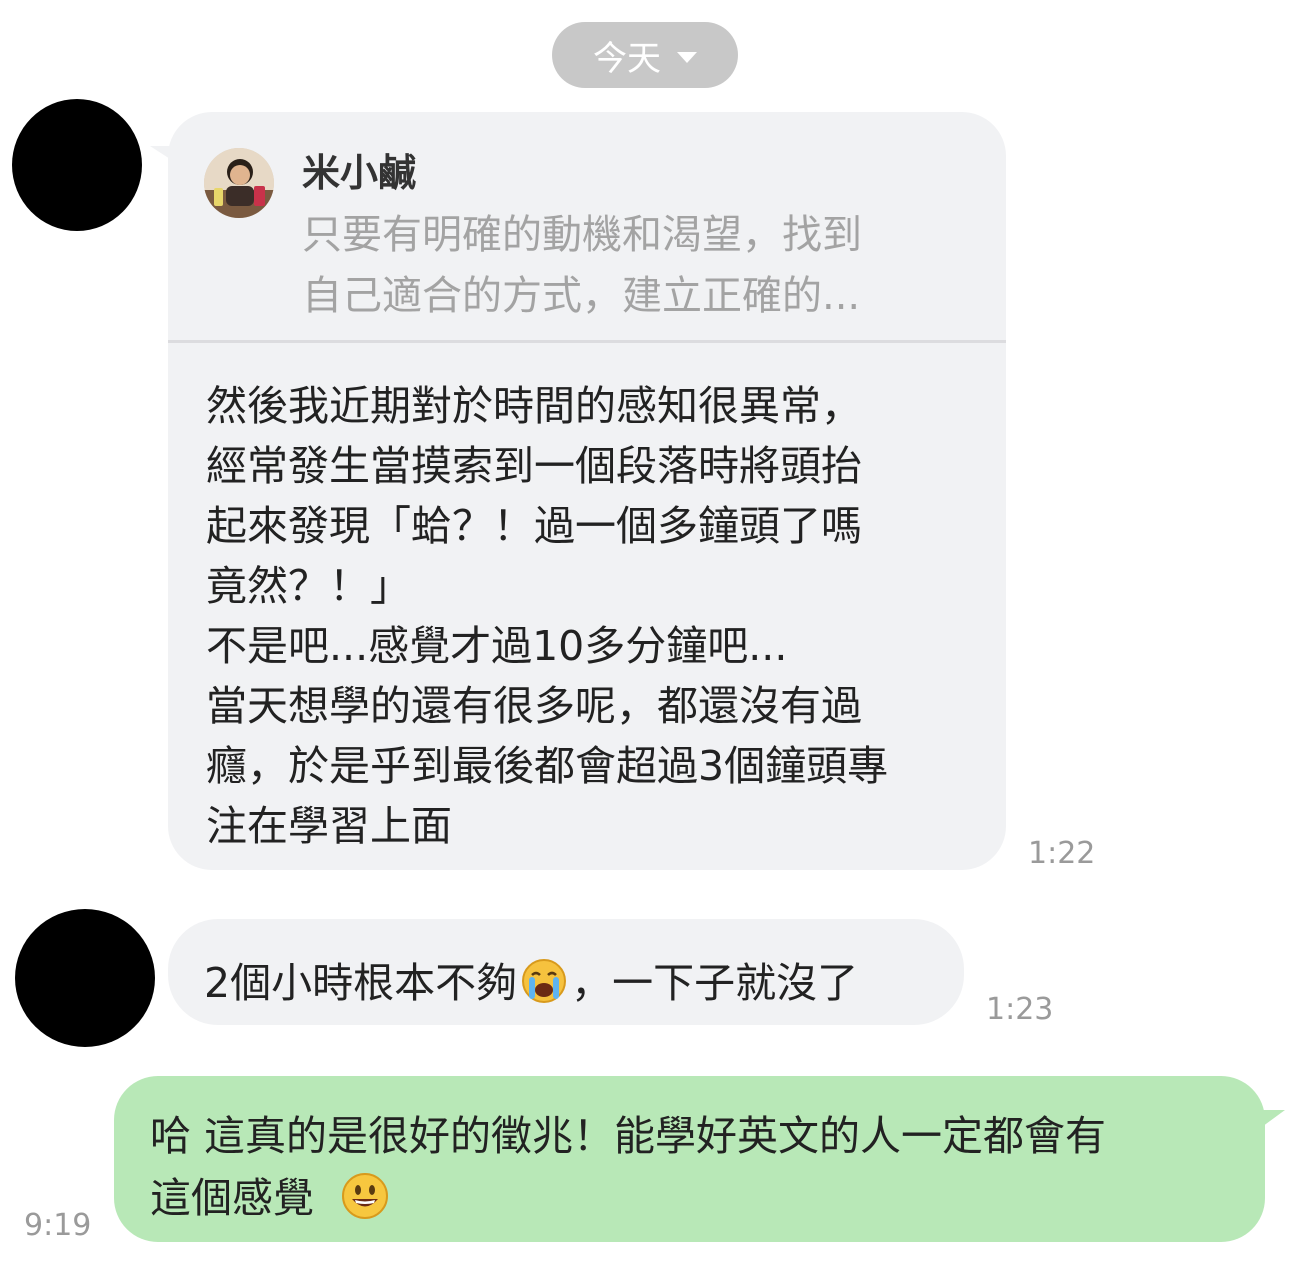 The height and width of the screenshot is (1270, 1290). I want to click on message-text-part: 這個感覺, so click(232, 1198).